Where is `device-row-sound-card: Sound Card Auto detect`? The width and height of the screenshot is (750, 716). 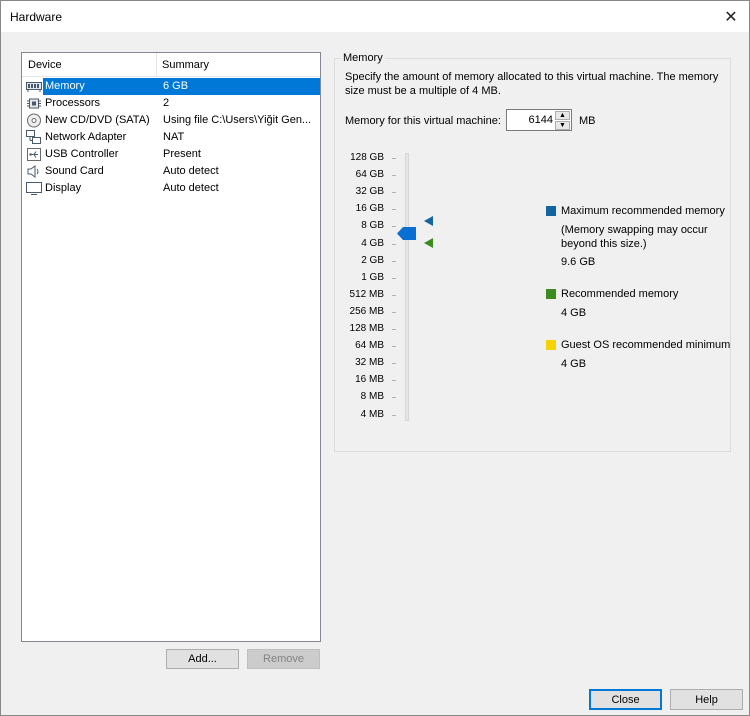 device-row-sound-card: Sound Card Auto detect is located at coordinates (172, 171).